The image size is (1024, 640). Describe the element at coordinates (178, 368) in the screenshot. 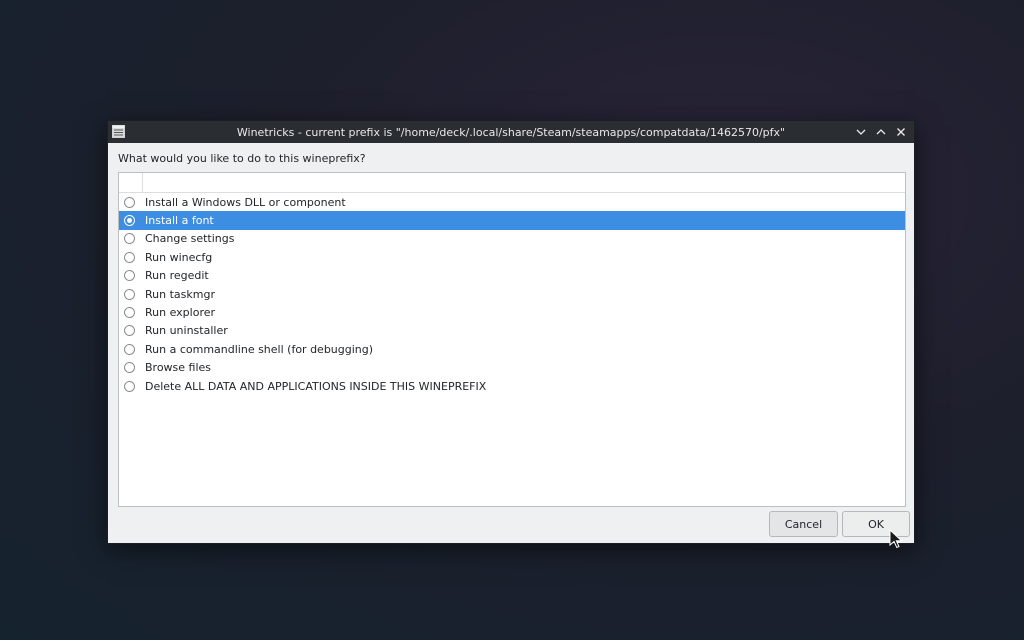

I see `option-label: Browse files` at that location.